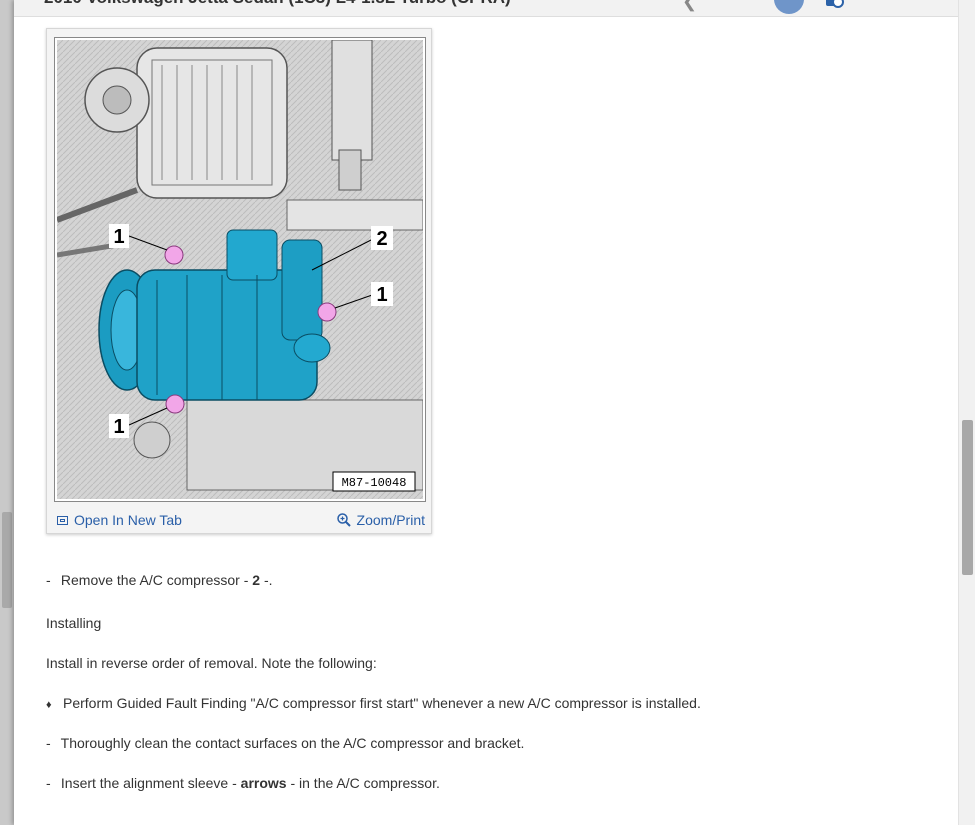 Image resolution: width=975 pixels, height=825 pixels. Describe the element at coordinates (150, 783) in the screenshot. I see `step-text: Insert the alignment sleeve -` at that location.